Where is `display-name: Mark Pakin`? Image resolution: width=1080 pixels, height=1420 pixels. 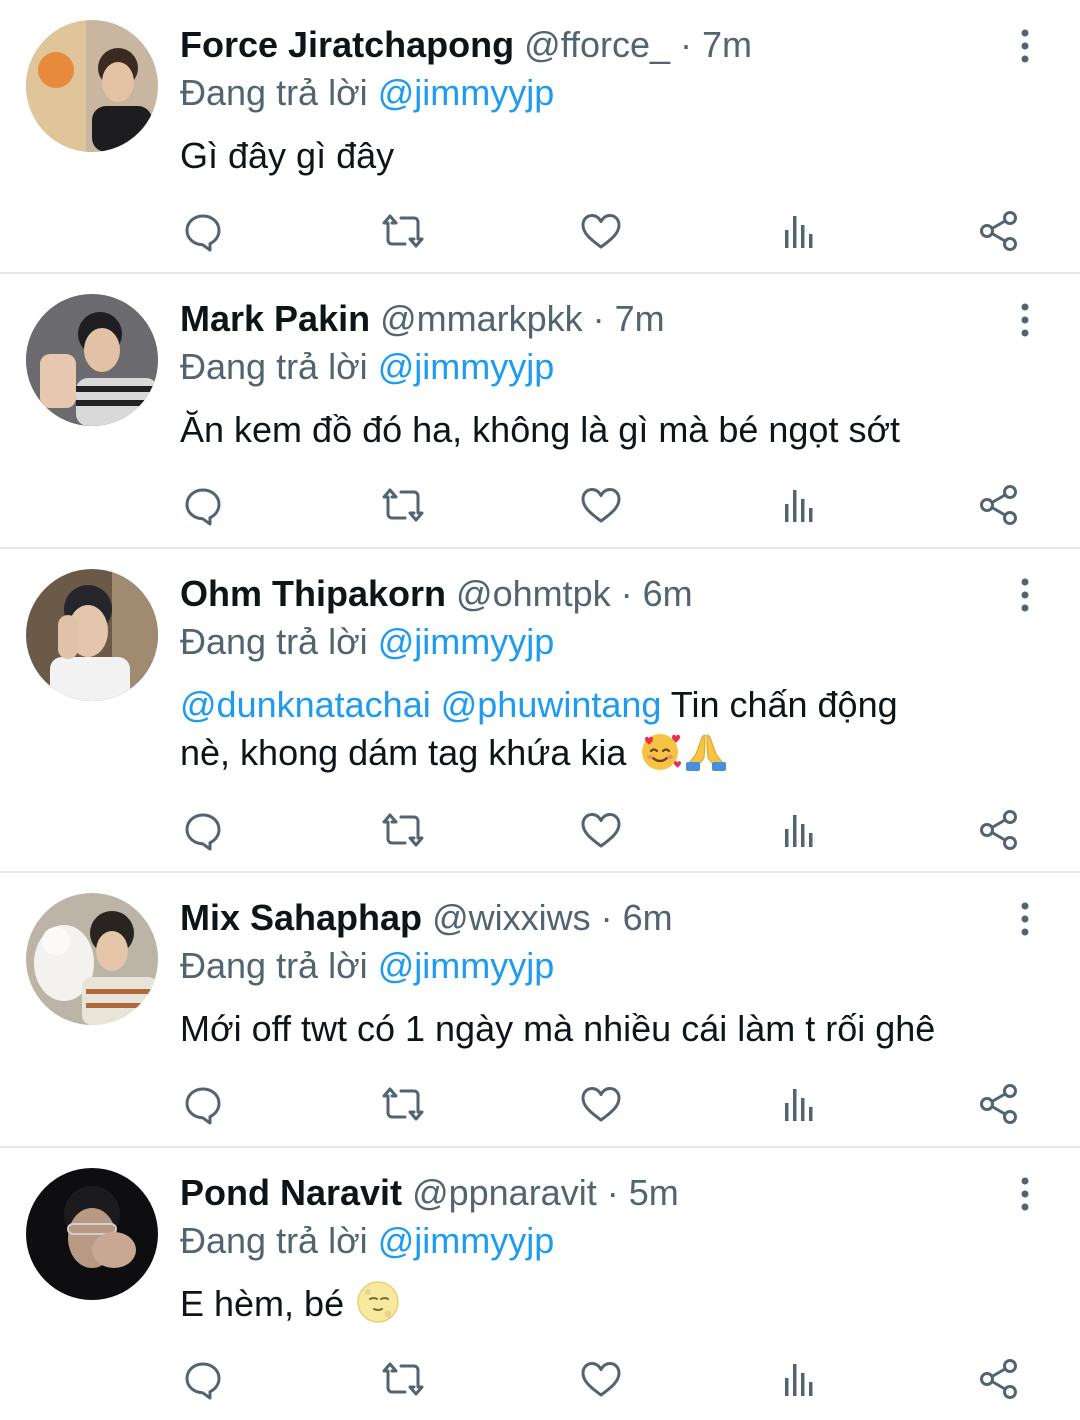
display-name: Mark Pakin is located at coordinates (275, 318).